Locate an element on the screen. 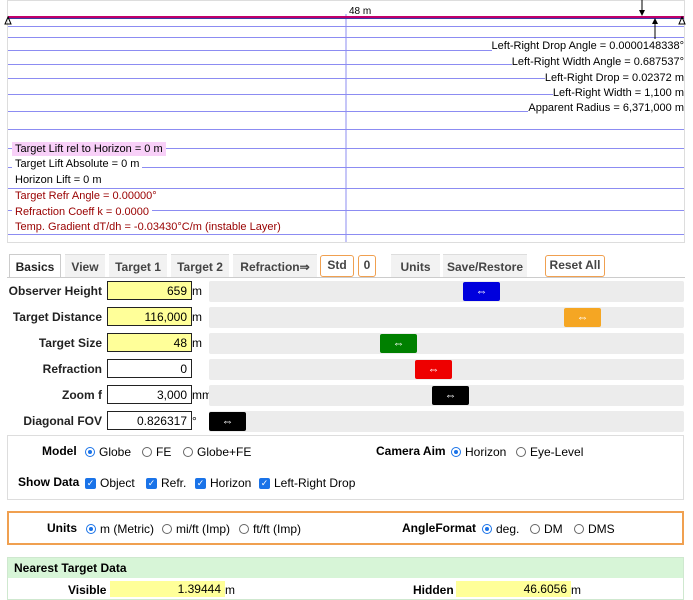  std-button: Std is located at coordinates (337, 266).